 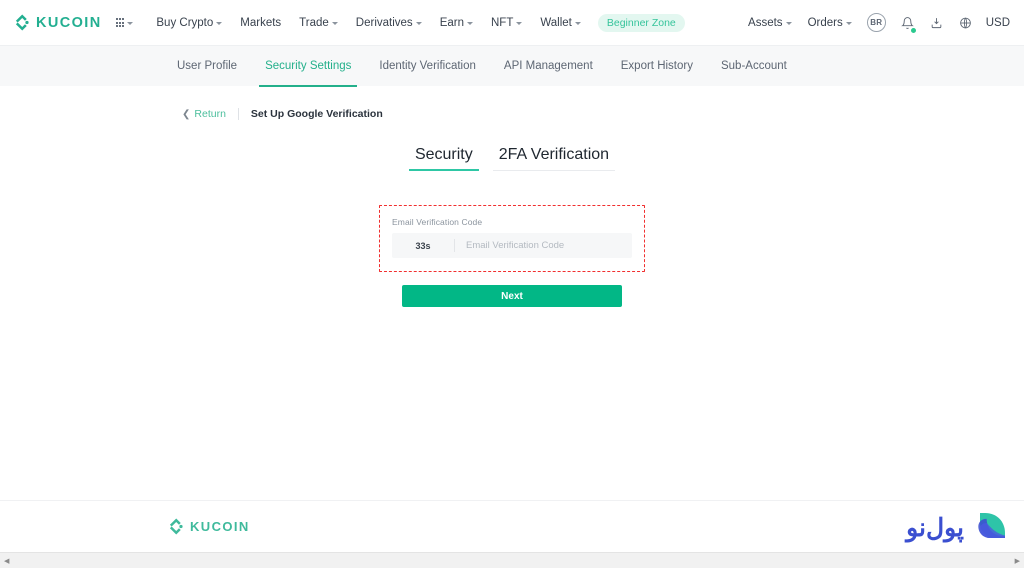 What do you see at coordinates (641, 22) in the screenshot?
I see `beginner-zone-badge: Beginner Zone` at bounding box center [641, 22].